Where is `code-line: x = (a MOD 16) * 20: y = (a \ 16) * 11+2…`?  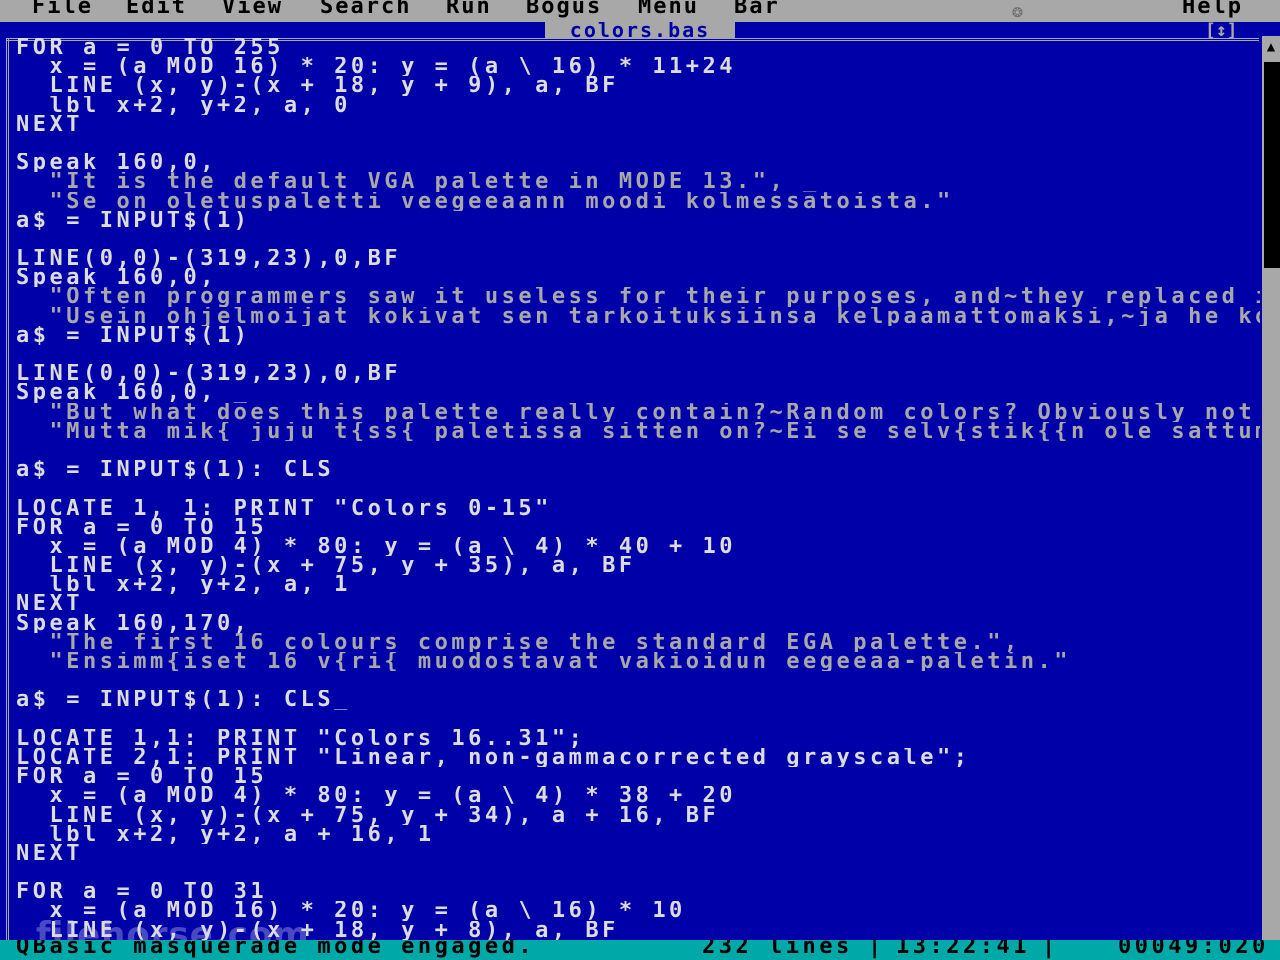
code-line: x = (a MOD 16) * 20: y = (a \ 16) * 11+2… is located at coordinates (638, 66).